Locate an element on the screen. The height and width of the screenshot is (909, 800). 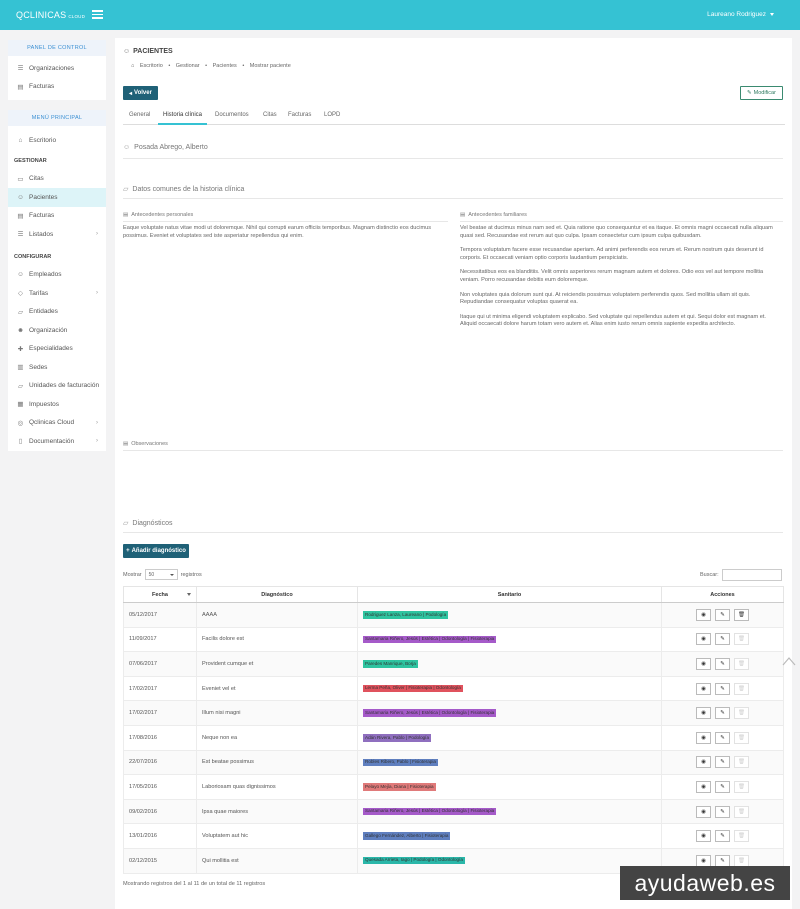
sidebar-item-documentacion: ▯ Documentación › is located at coordinates (57, 441).